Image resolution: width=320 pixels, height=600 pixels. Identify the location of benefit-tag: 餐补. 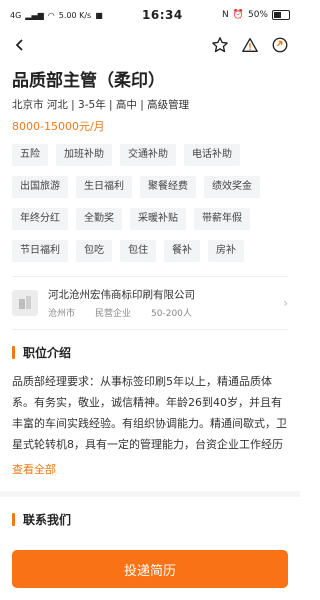
(182, 251).